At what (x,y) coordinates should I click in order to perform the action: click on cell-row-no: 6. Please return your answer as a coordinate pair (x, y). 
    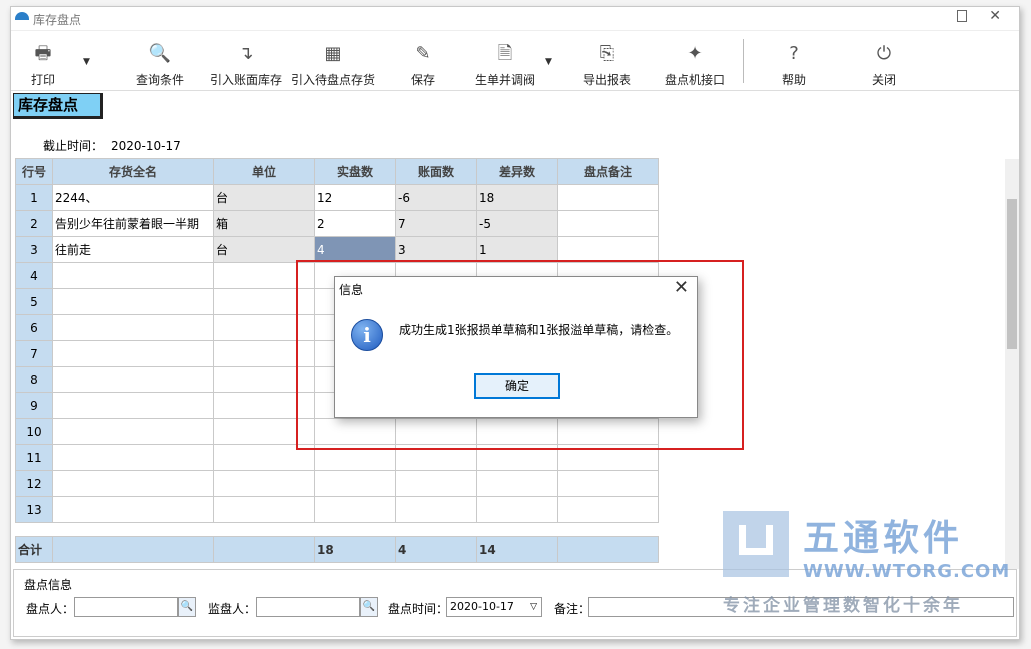
    Looking at the image, I should click on (34, 327).